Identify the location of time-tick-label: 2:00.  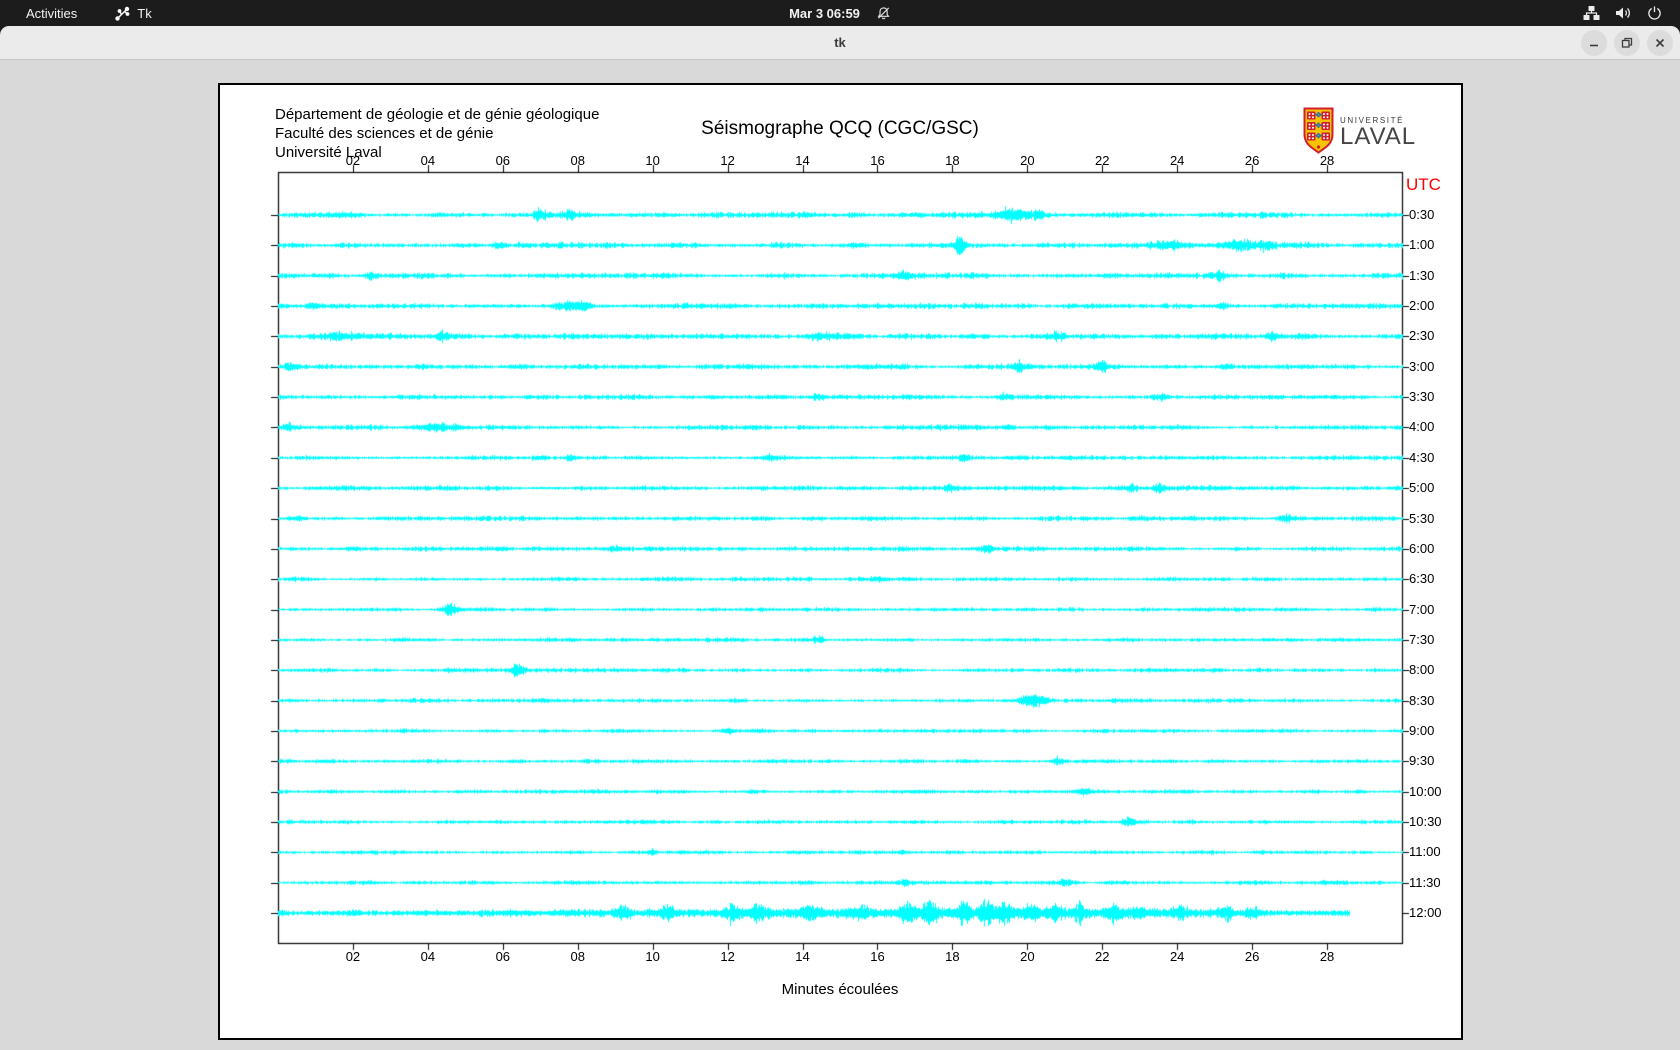
(1422, 306).